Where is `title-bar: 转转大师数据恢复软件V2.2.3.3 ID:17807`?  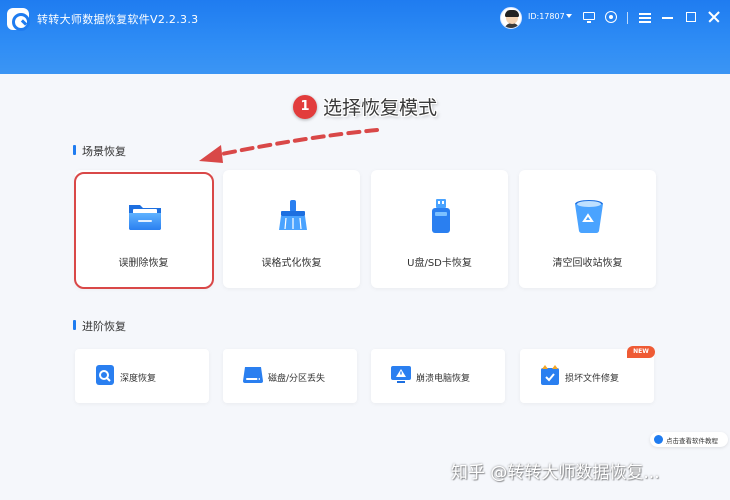 title-bar: 转转大师数据恢复软件V2.2.3.3 ID:17807 is located at coordinates (365, 37).